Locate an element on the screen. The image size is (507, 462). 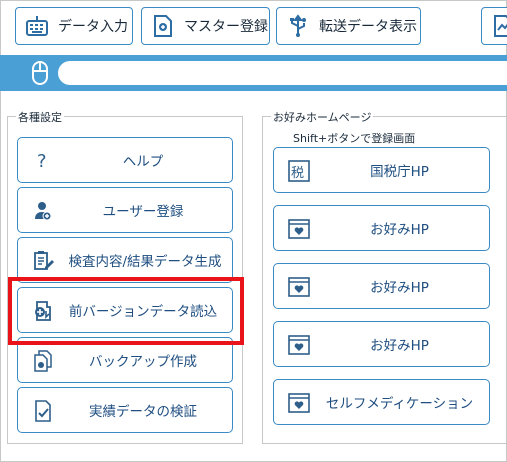
verify-icon is located at coordinates (43, 411).